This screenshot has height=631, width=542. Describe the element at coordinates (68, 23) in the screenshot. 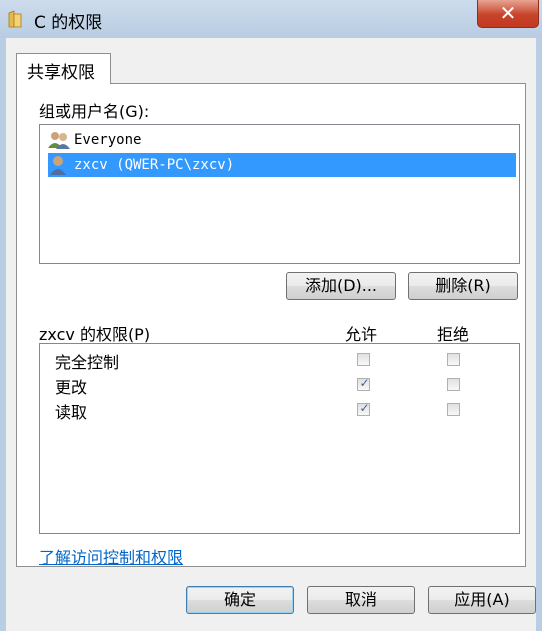

I see `window-title: C 的权限` at that location.